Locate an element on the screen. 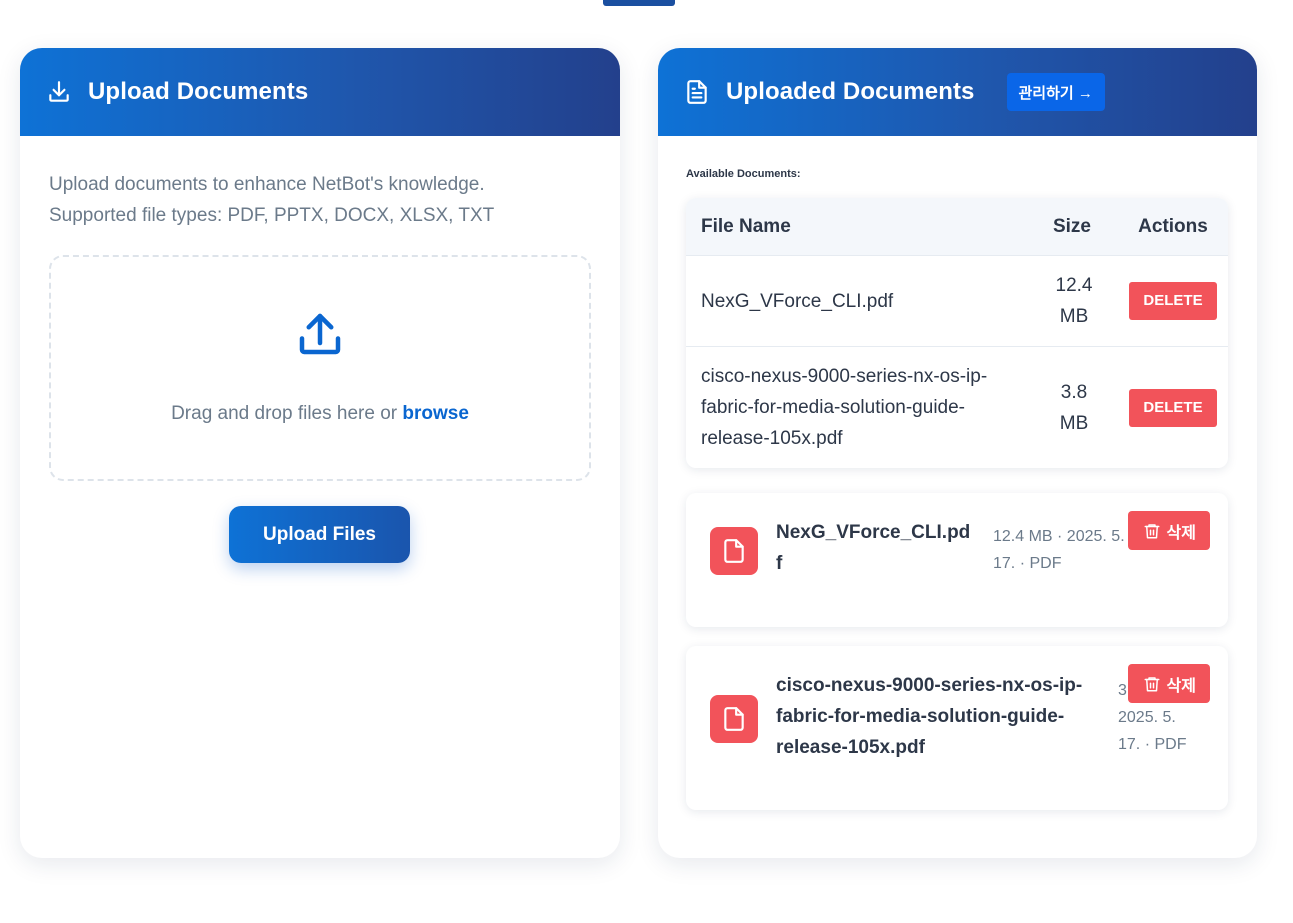 Image resolution: width=1293 pixels, height=923 pixels. upload-panel-title: Upload Documents is located at coordinates (198, 91).